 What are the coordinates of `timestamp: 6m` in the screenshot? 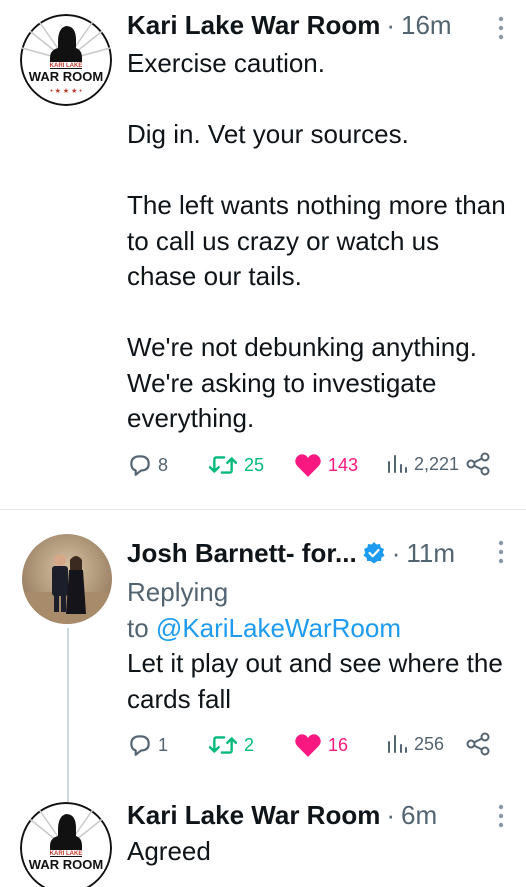 It's located at (419, 815).